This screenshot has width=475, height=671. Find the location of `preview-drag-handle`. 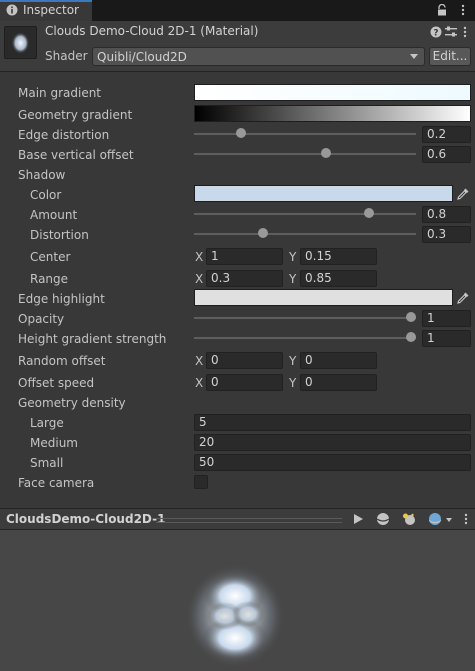

preview-drag-handle is located at coordinates (249, 520).